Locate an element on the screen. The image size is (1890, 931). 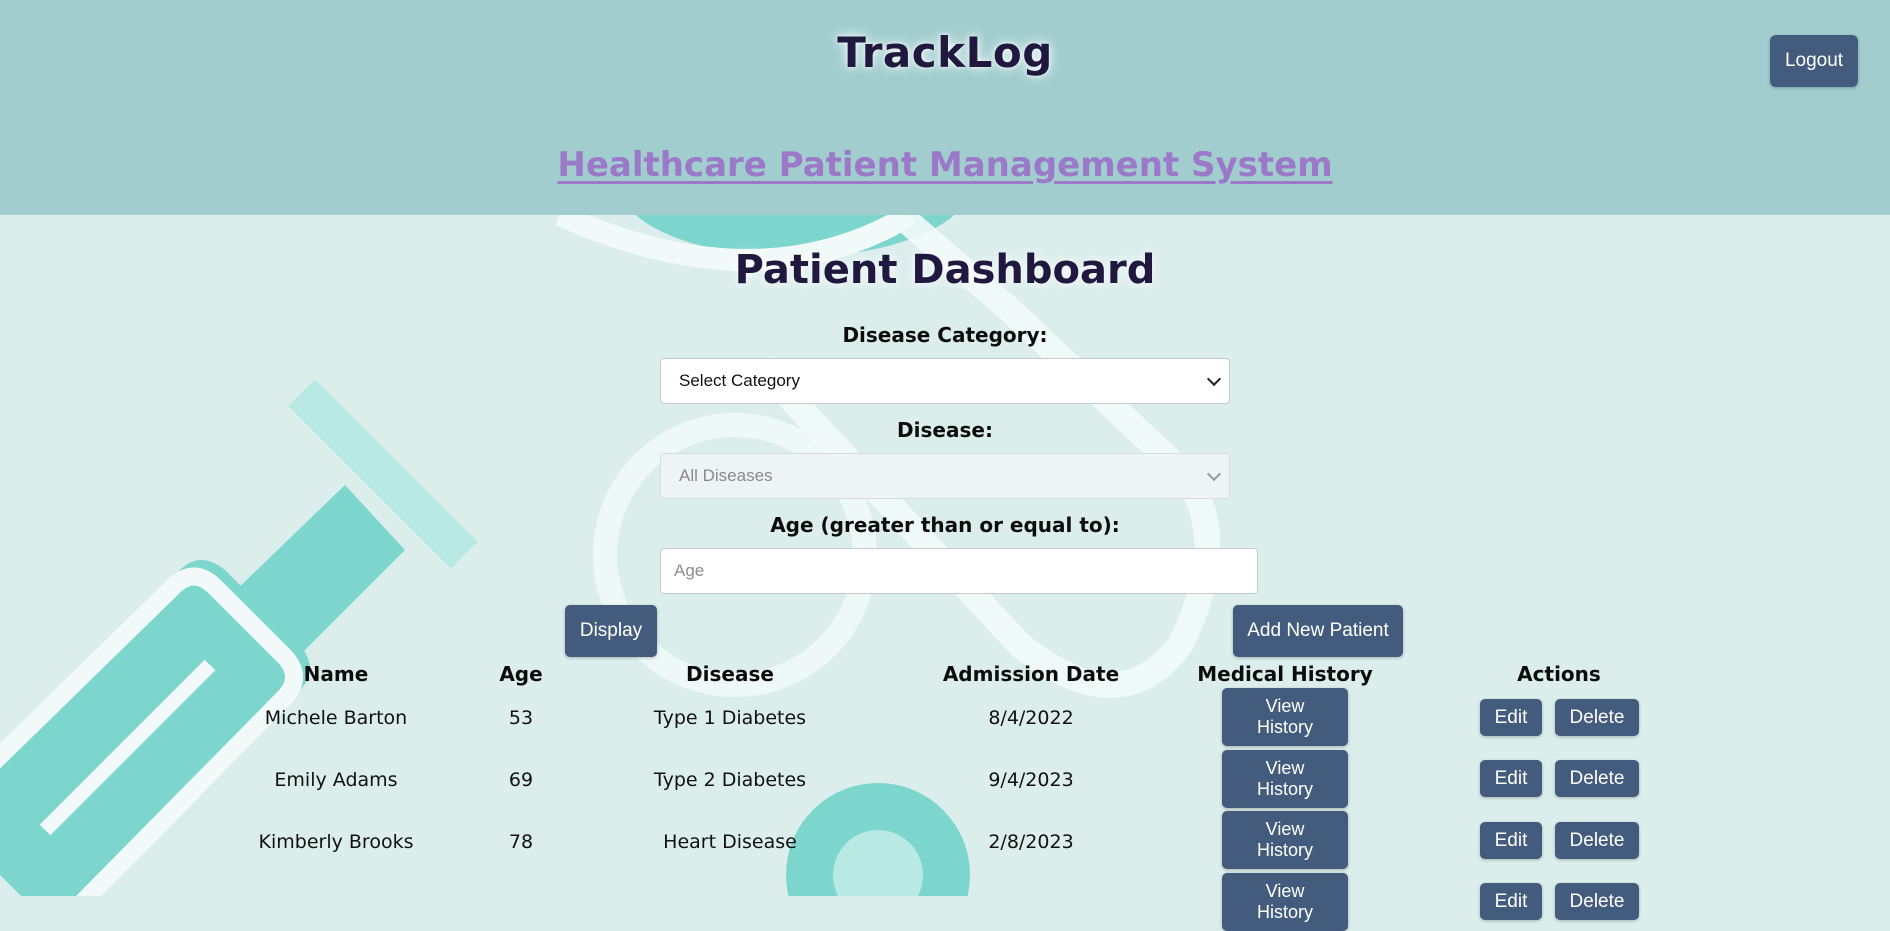
brand-title: TrackLog is located at coordinates (945, 52).